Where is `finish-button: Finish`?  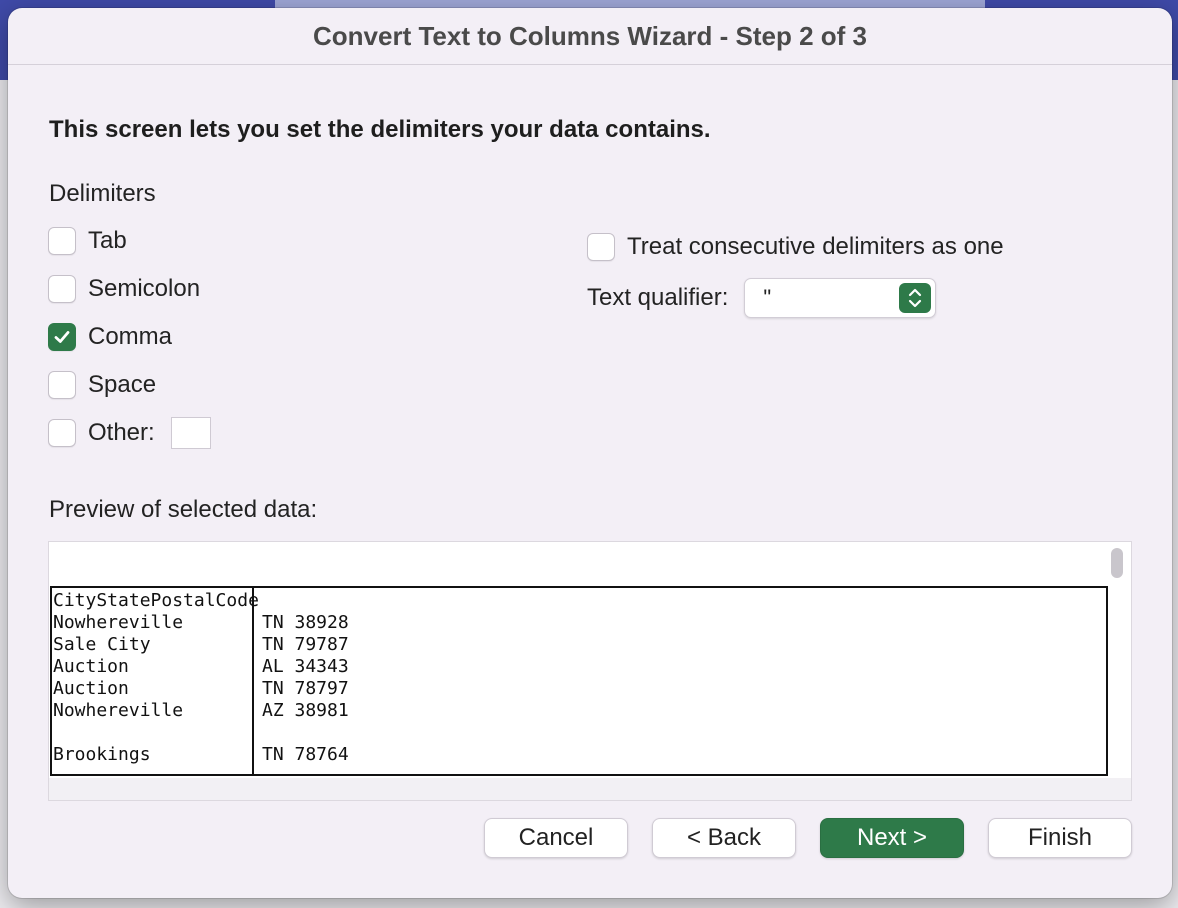 finish-button: Finish is located at coordinates (1060, 838).